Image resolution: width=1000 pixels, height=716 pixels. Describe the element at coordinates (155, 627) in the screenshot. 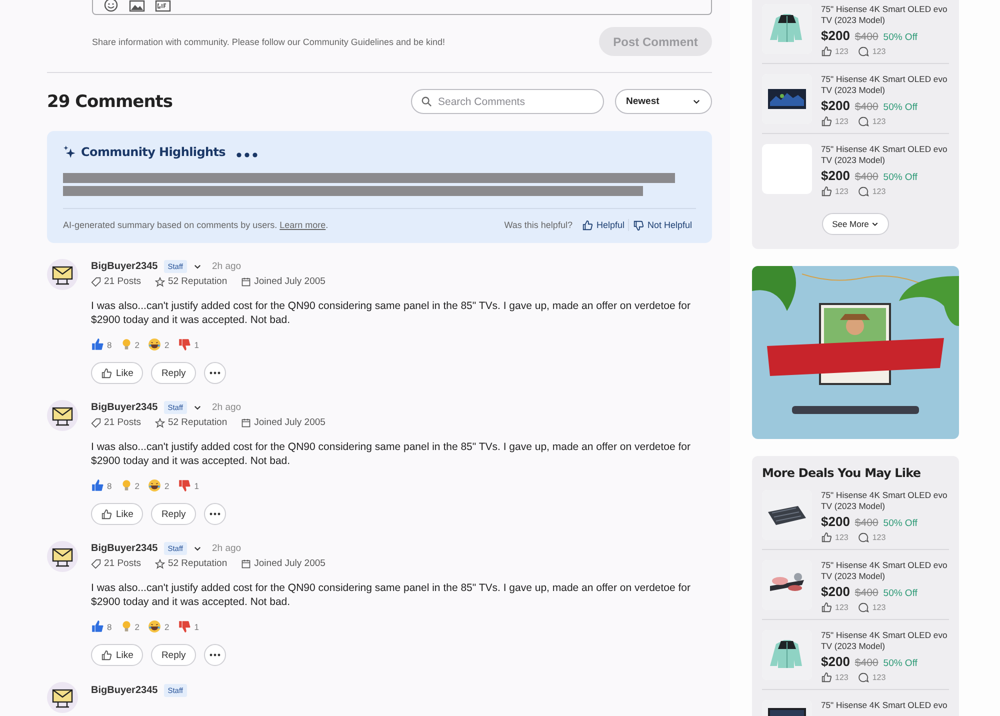

I see `laughing-emoji-icon` at that location.